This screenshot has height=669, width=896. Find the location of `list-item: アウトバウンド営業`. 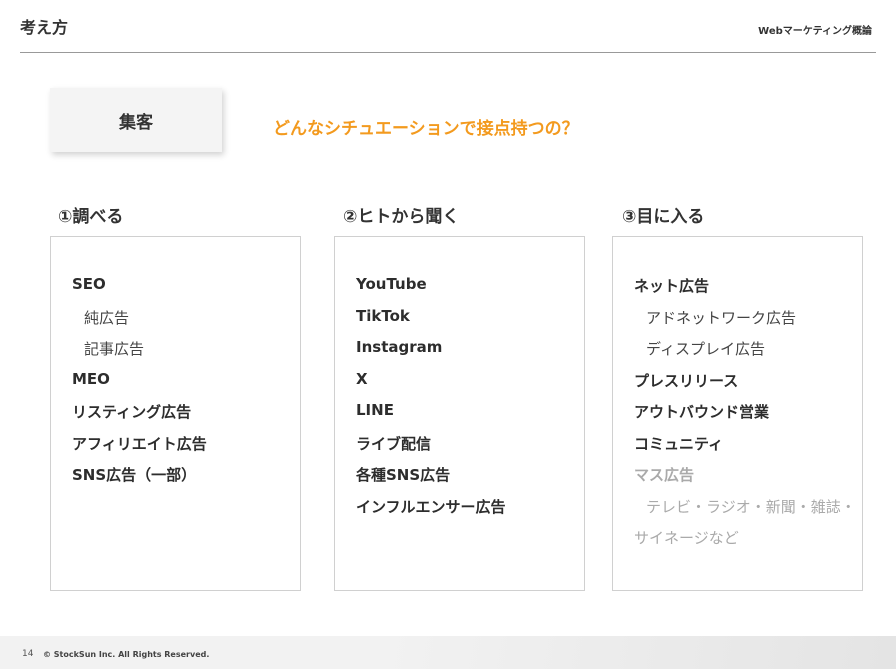

list-item: アウトバウンド営業 is located at coordinates (702, 412).